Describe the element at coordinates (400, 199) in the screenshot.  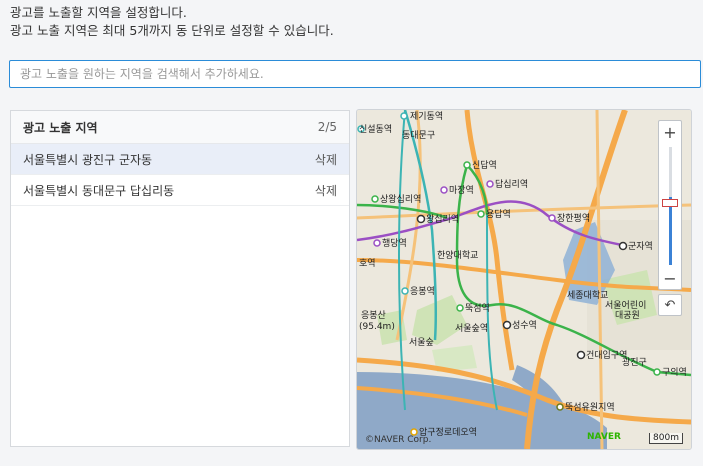
I see `station-label: 상왕십리역` at that location.